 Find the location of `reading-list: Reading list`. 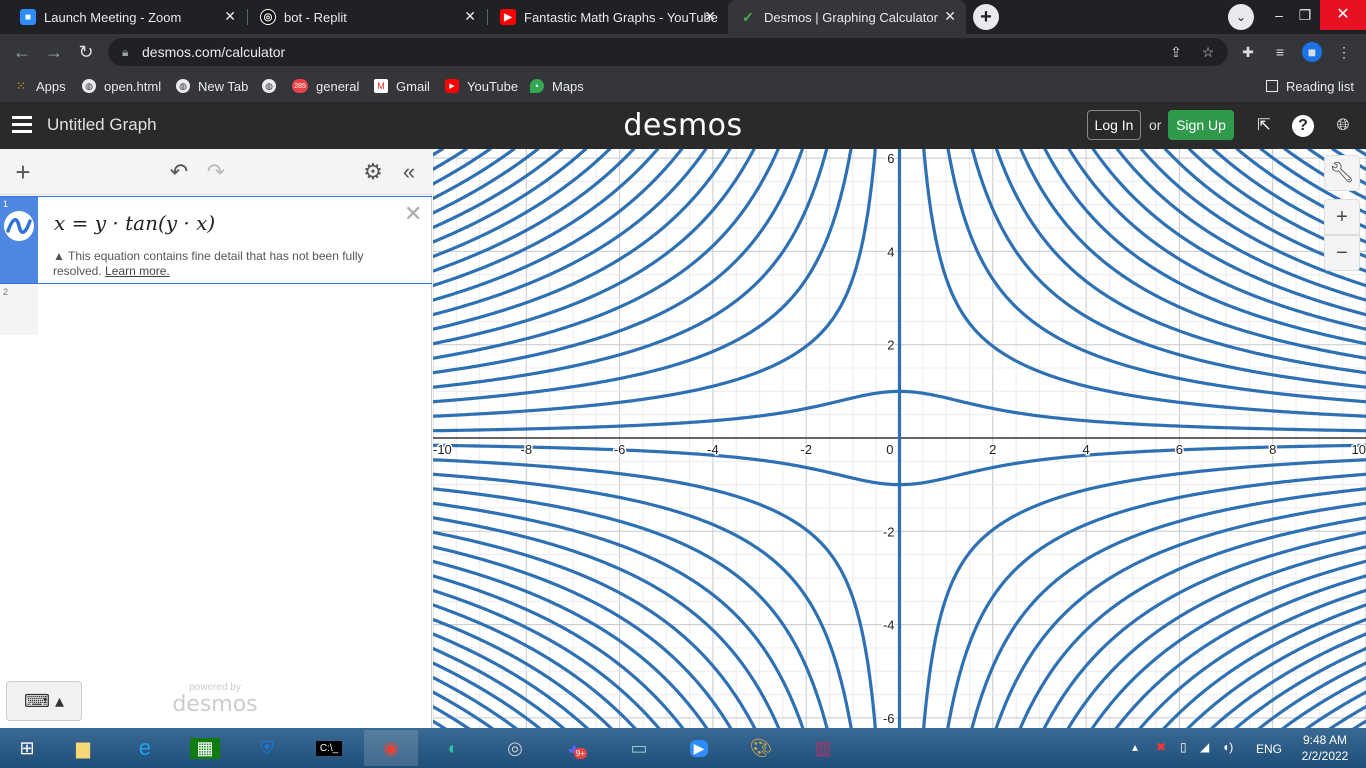

reading-list: Reading list is located at coordinates (1310, 86).